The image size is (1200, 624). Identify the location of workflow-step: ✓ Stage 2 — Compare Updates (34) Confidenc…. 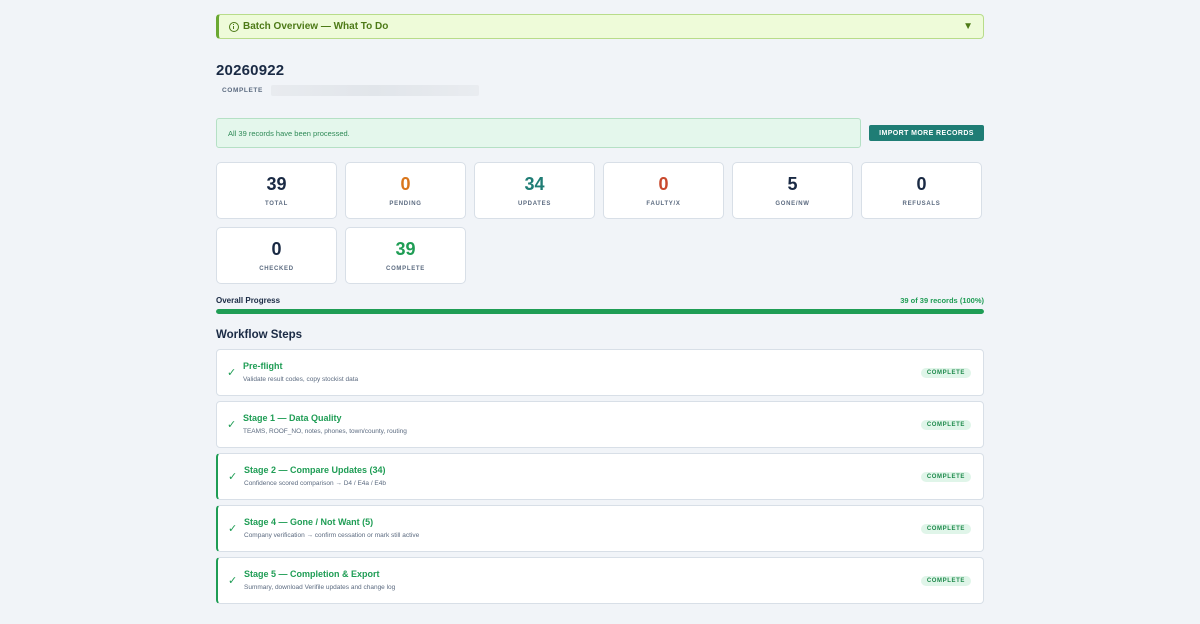
(600, 476).